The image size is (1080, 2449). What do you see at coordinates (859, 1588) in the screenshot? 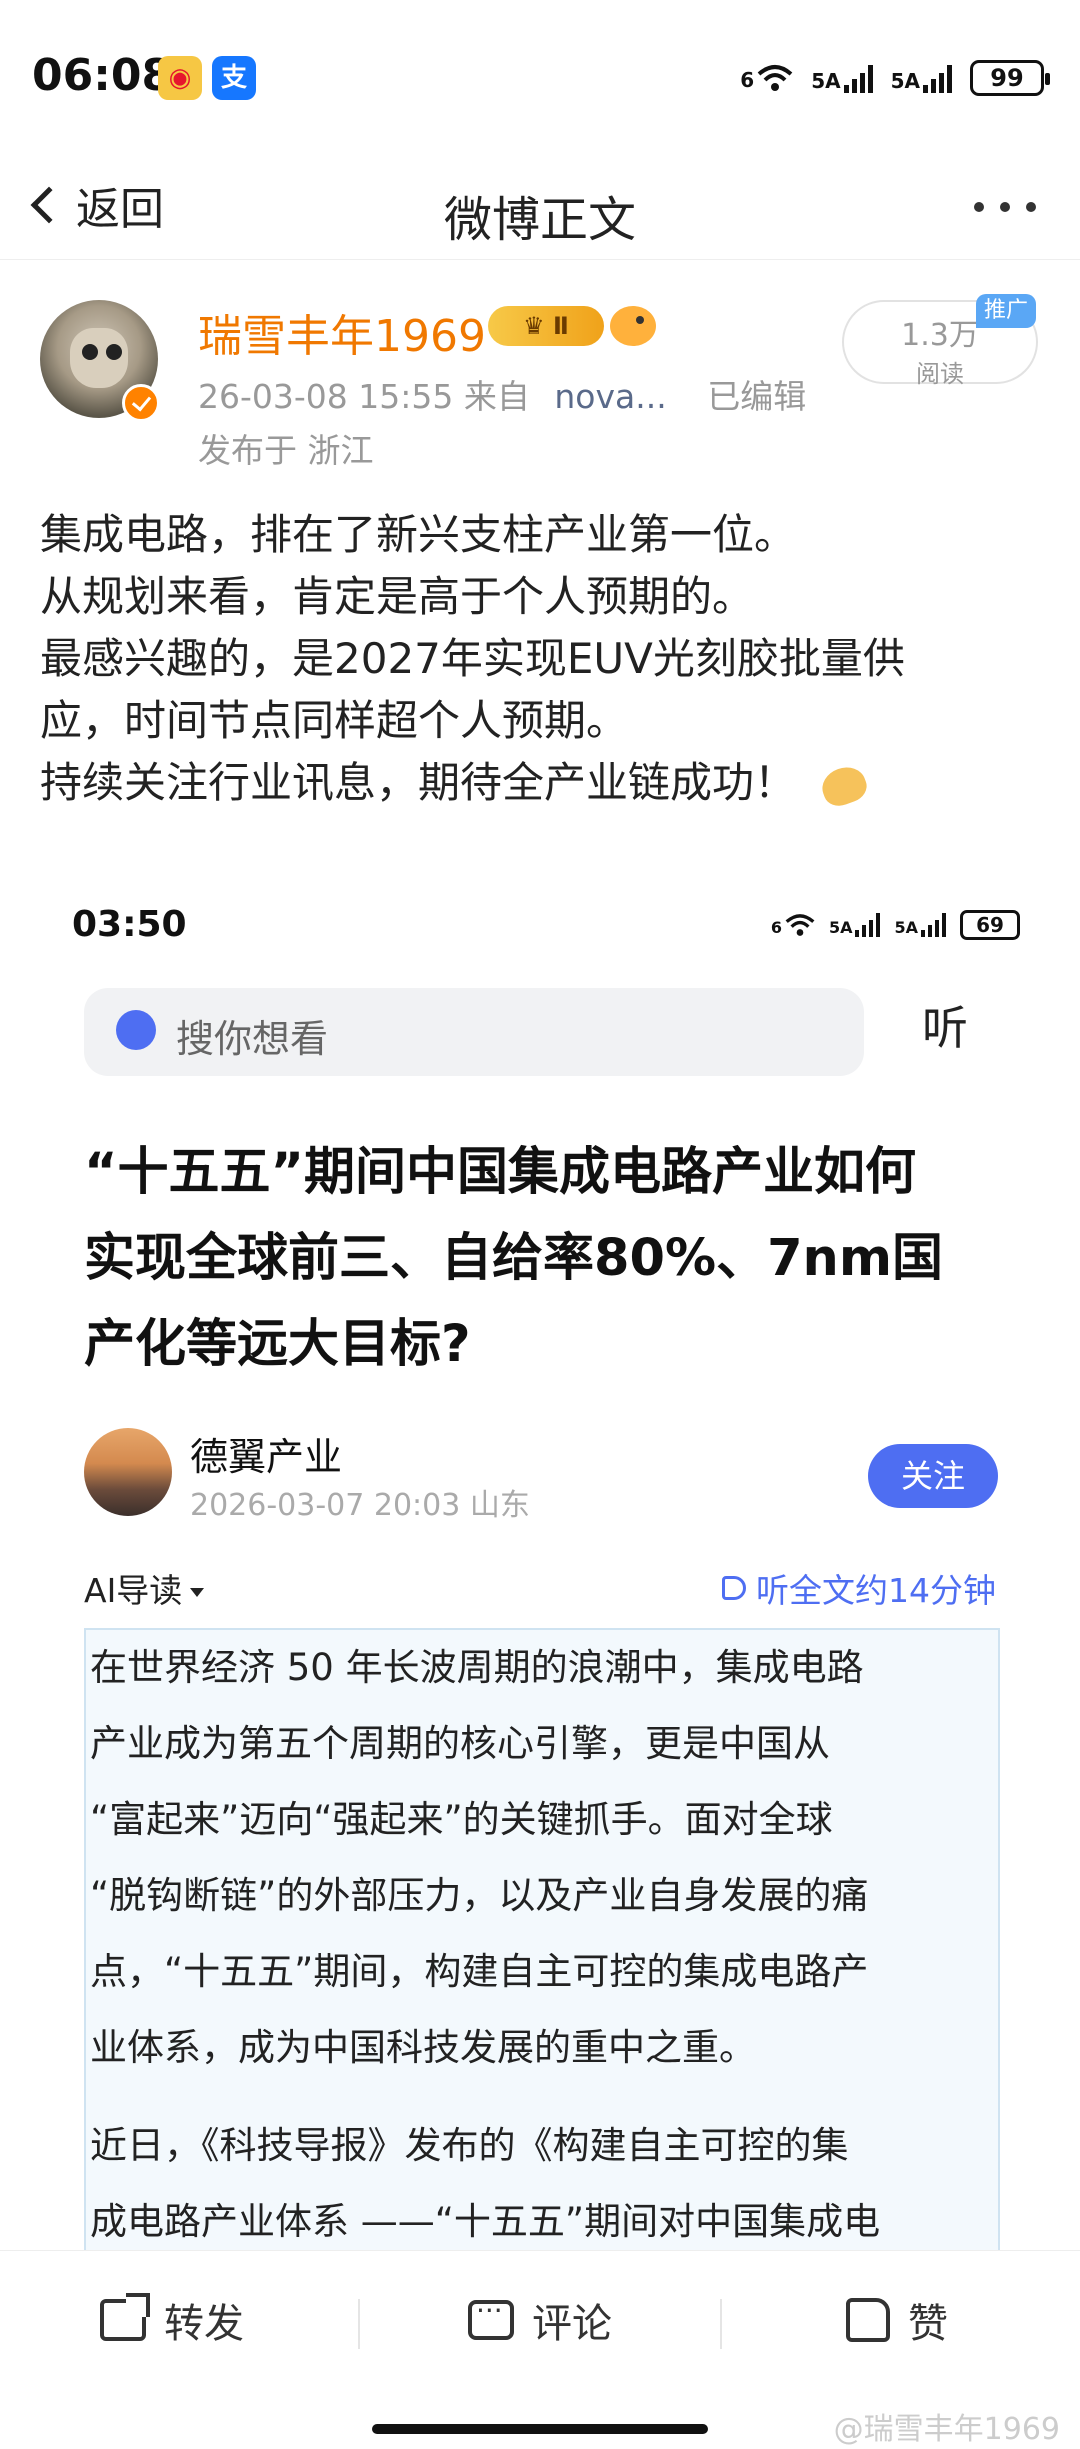
I see `listen-all-label: 听全文约14分钟` at bounding box center [859, 1588].